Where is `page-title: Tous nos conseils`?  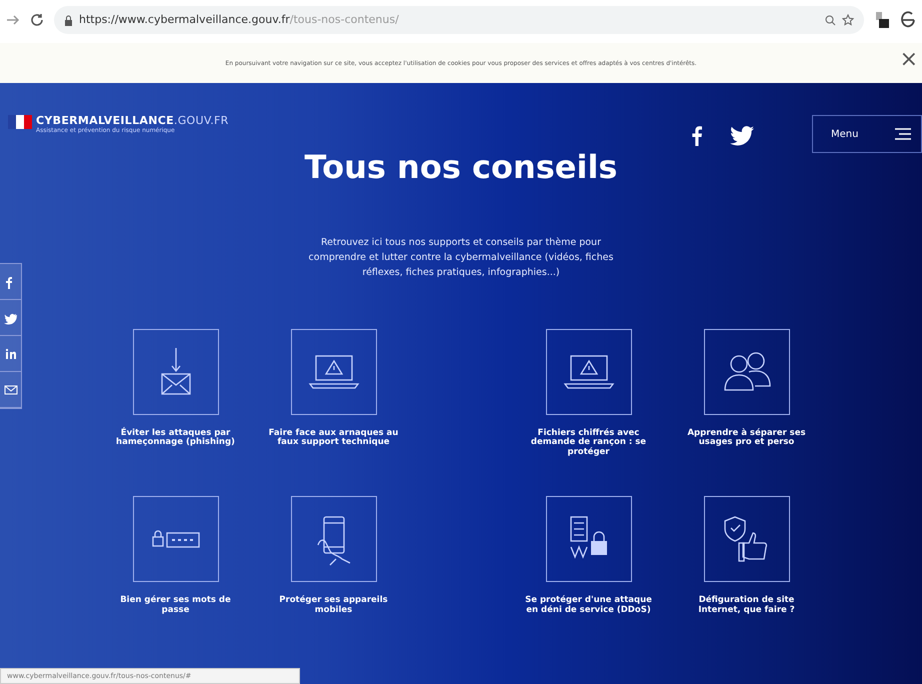
page-title: Tous nos conseils is located at coordinates (461, 167).